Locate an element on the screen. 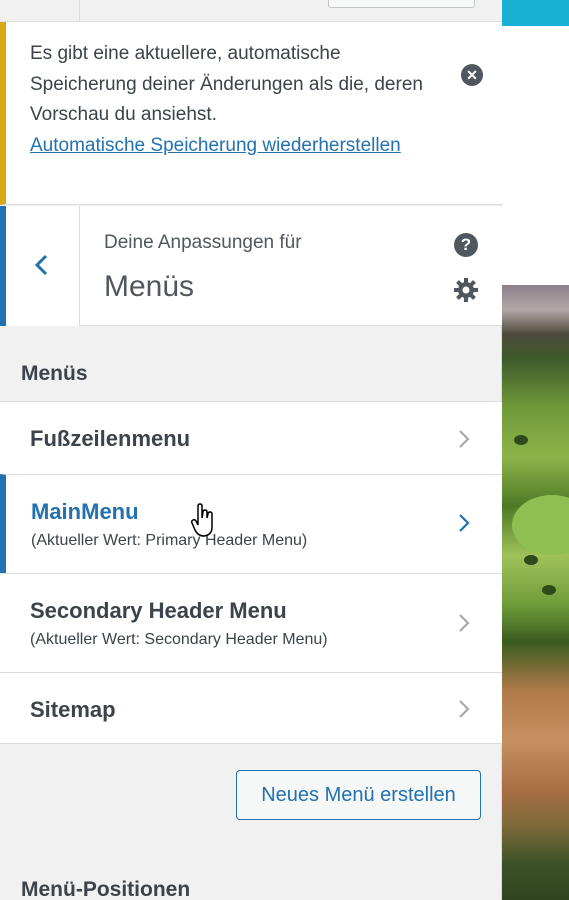 The image size is (569, 900). menu-item-label: Secondary Header Menu is located at coordinates (158, 610).